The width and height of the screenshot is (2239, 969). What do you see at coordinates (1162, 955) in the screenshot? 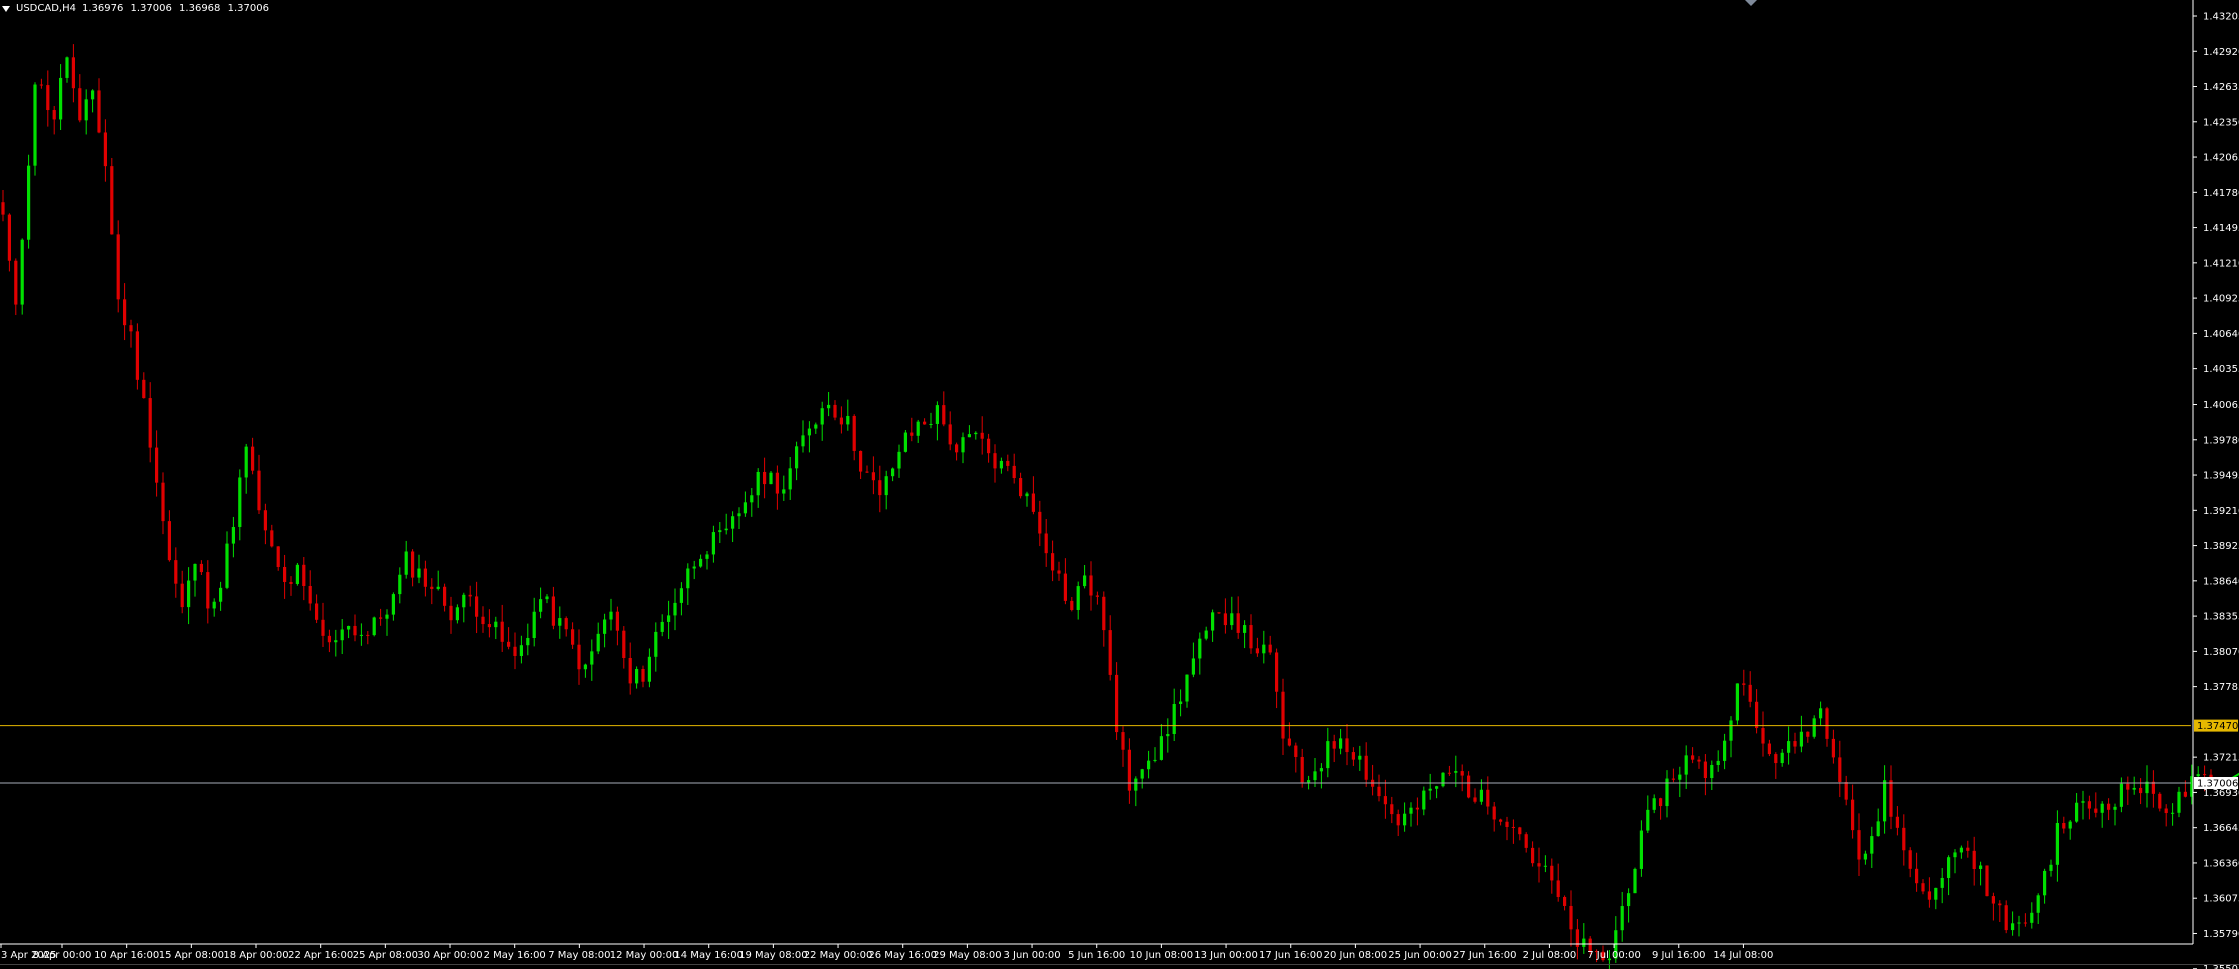
I see `time-tick-label: 10 Jun 08:00` at bounding box center [1162, 955].